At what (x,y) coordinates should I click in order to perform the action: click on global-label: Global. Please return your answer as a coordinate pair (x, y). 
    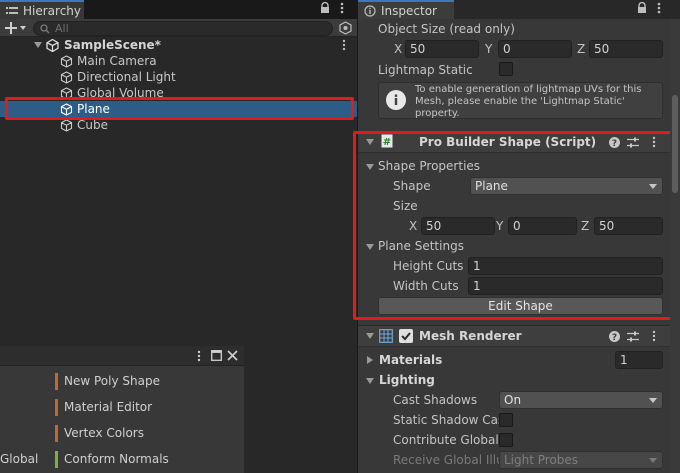
    Looking at the image, I should click on (19, 459).